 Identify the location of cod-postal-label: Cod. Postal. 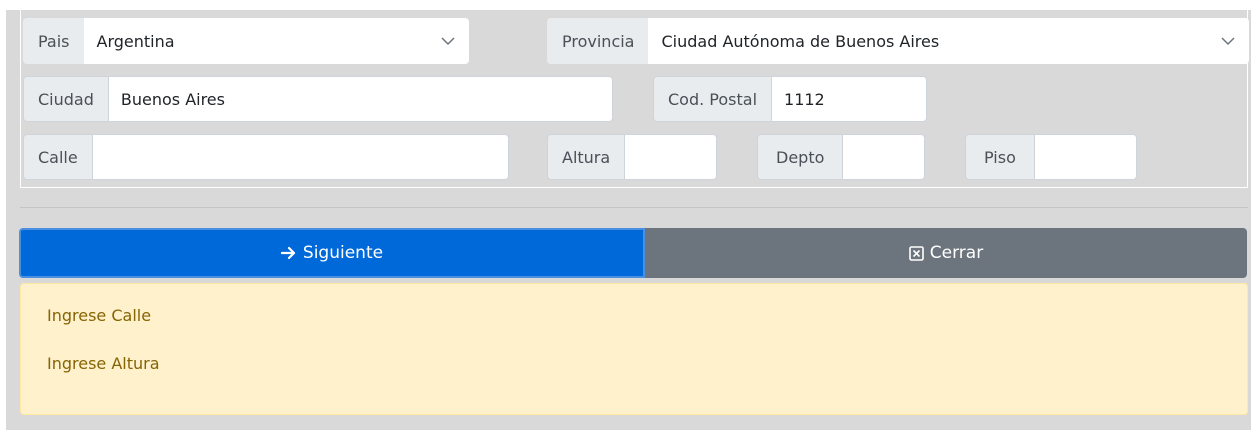
(712, 99).